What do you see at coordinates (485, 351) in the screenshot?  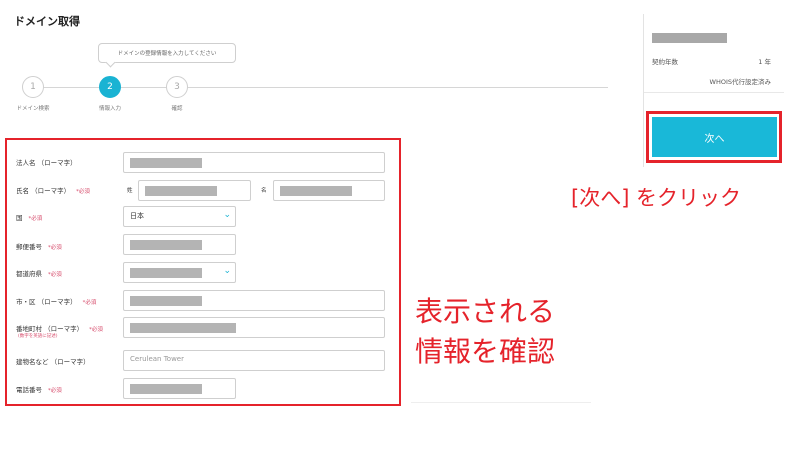 I see `confirm-annotation-line-2: 情報を確認` at bounding box center [485, 351].